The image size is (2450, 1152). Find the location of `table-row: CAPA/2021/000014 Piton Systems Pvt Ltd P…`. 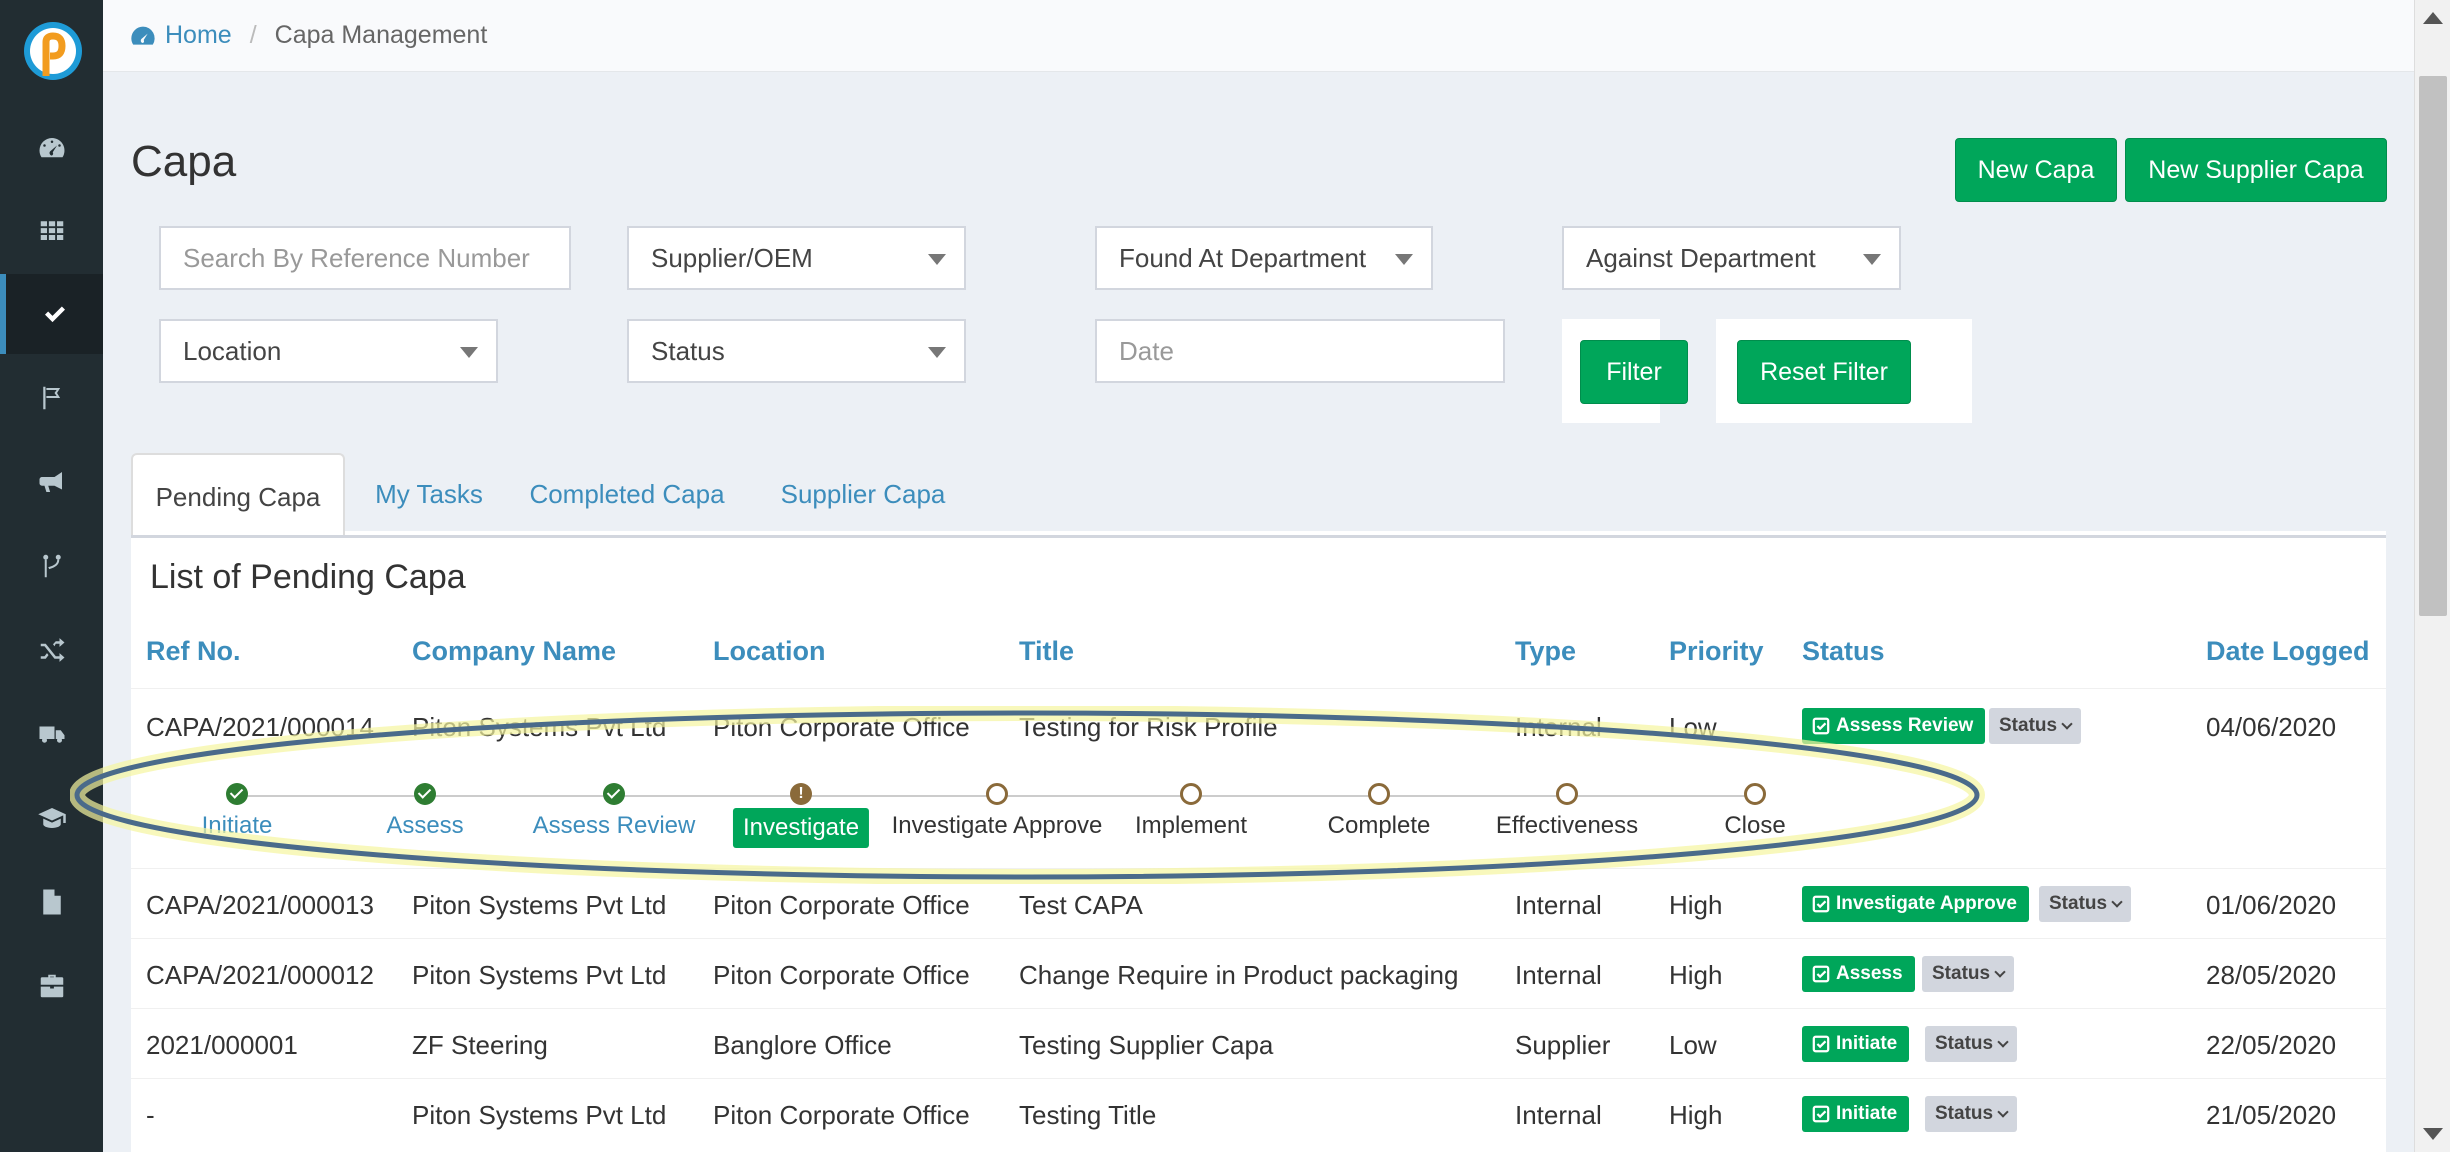

table-row: CAPA/2021/000014 Piton Systems Pvt Ltd P… is located at coordinates (1258, 724).